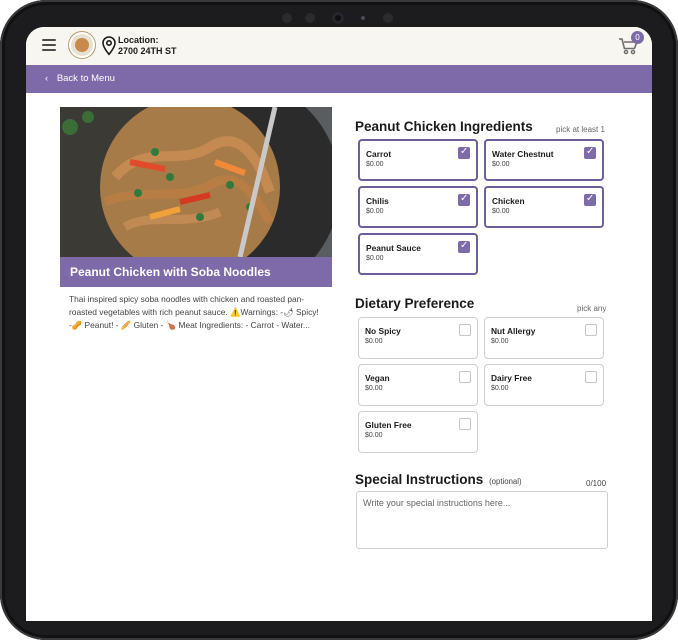 Image resolution: width=678 pixels, height=640 pixels. I want to click on back-label: Back to Menu, so click(85, 78).